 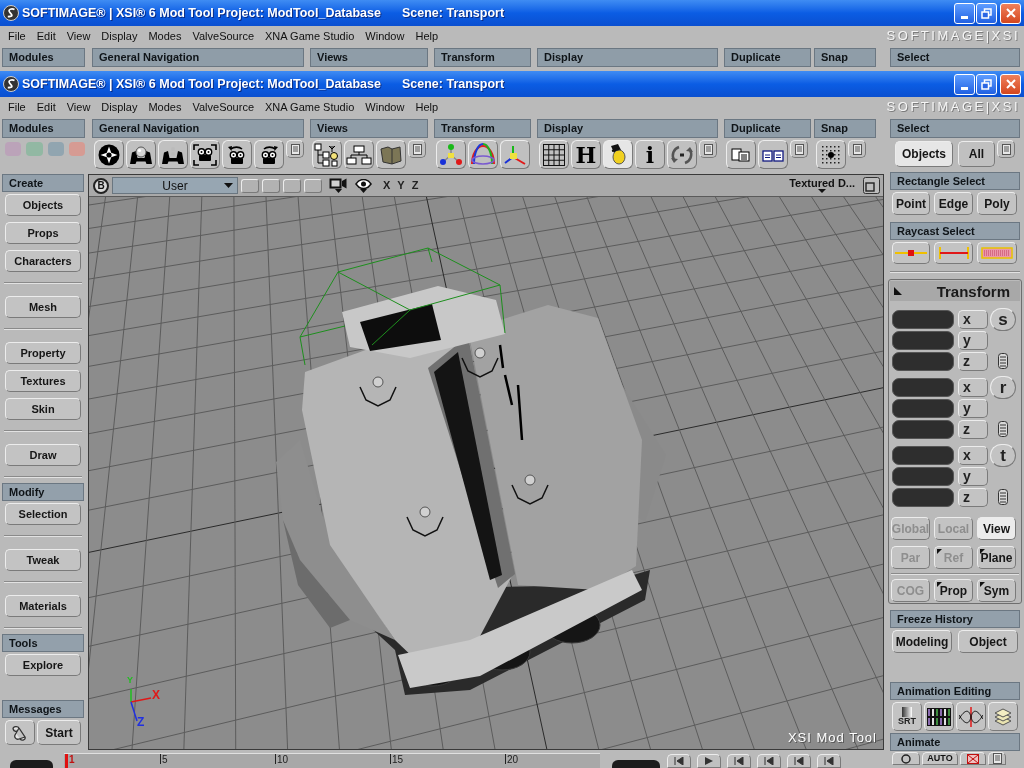 What do you see at coordinates (43, 606) in the screenshot?
I see `tool-button: Materials` at bounding box center [43, 606].